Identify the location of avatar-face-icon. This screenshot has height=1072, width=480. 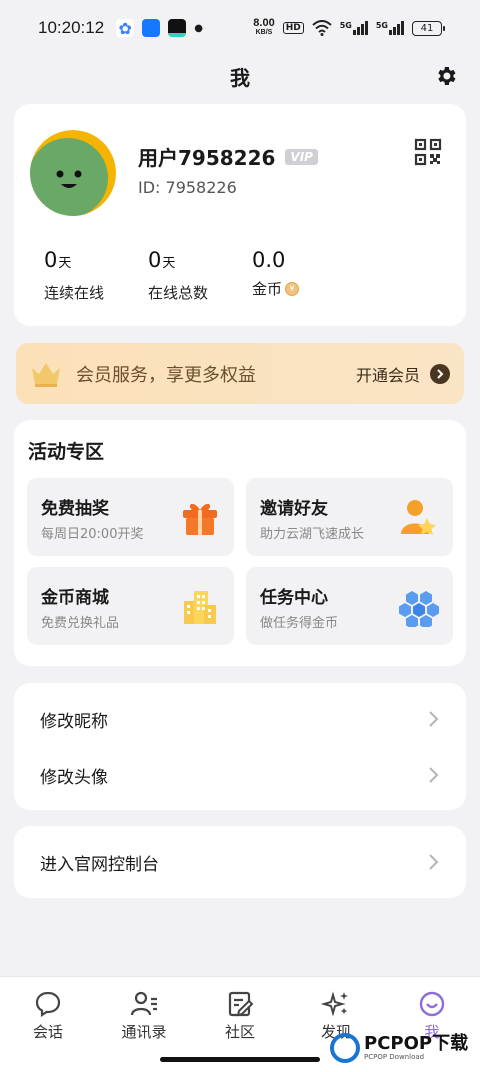
(73, 173).